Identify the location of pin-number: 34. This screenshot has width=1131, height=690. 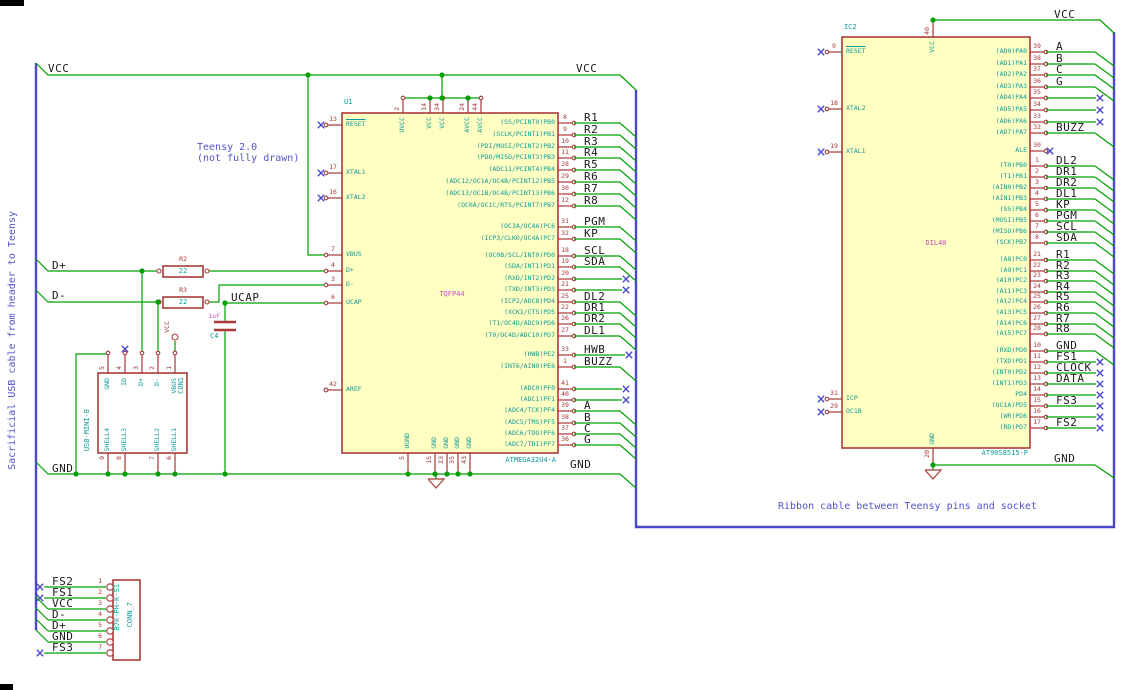
(1037, 104).